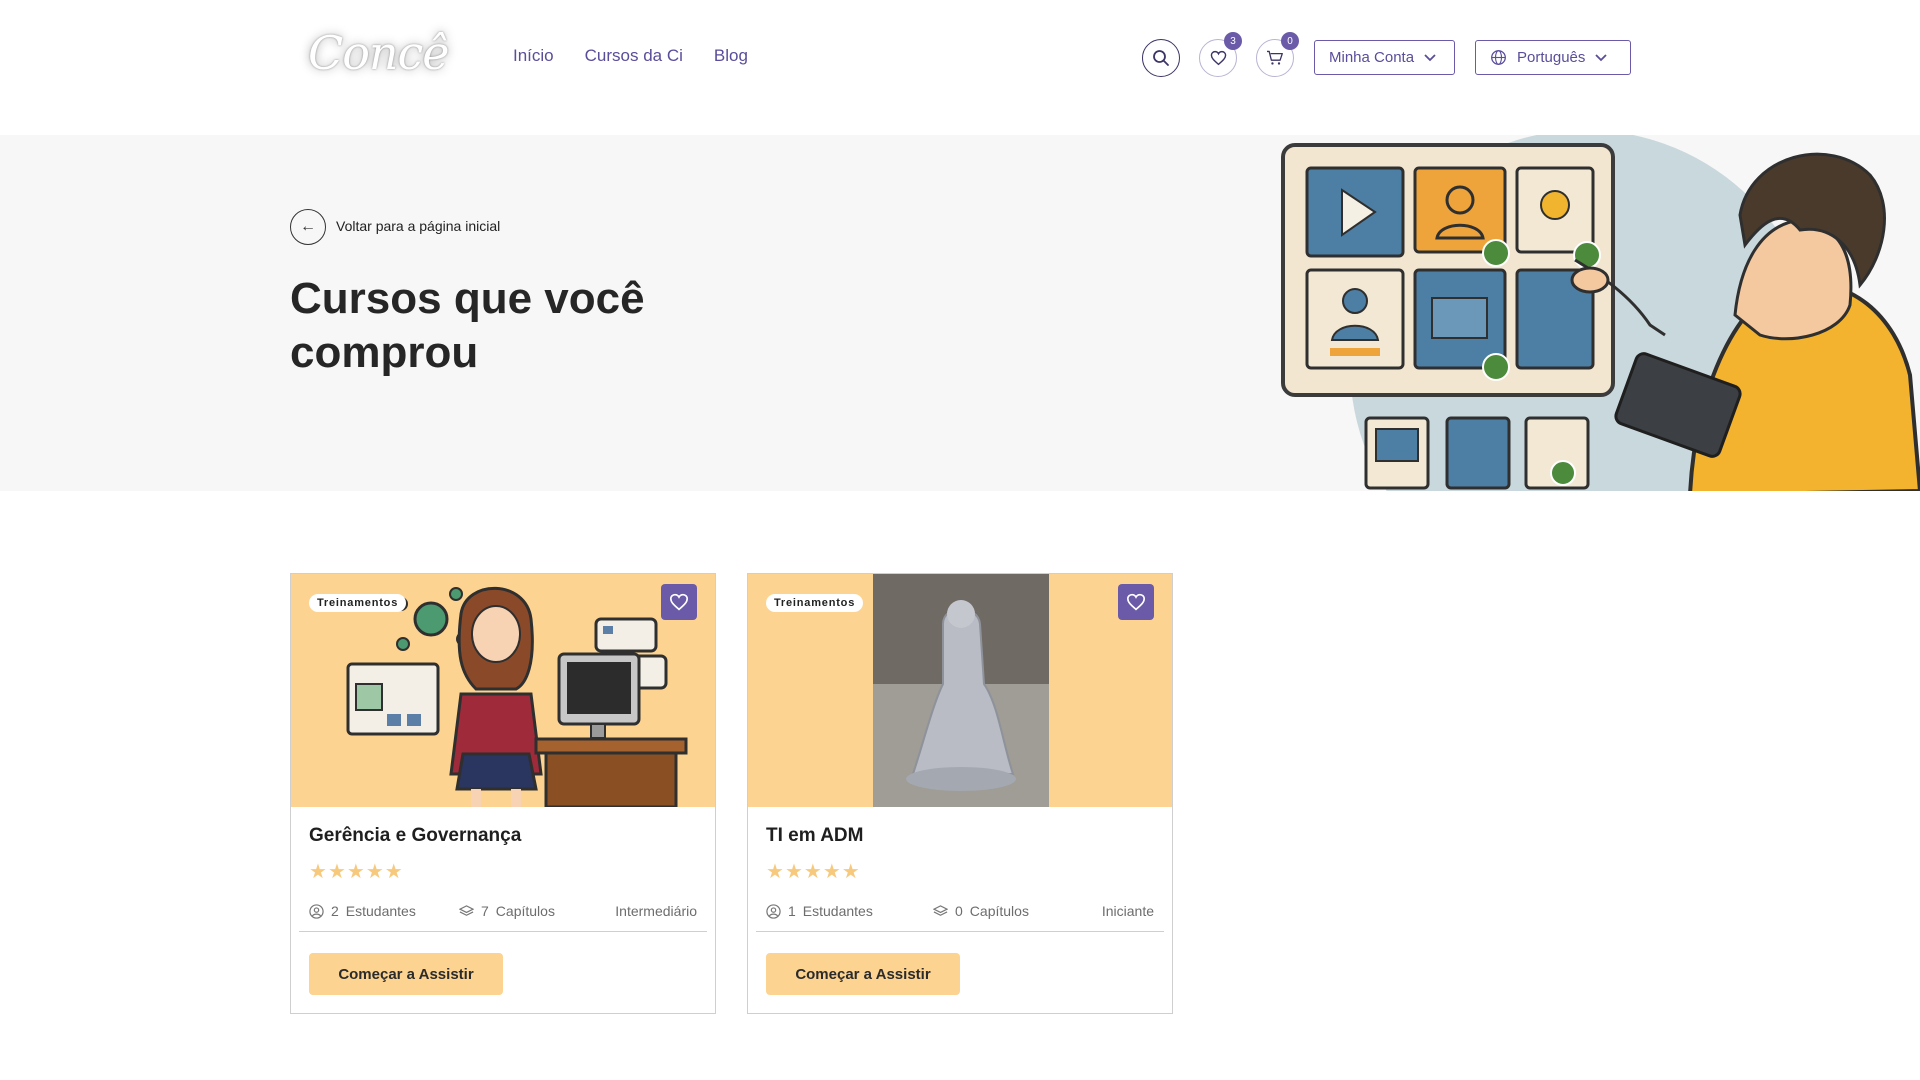 The image size is (1920, 1080). What do you see at coordinates (634, 56) in the screenshot?
I see `nav-link-cursos: Cursos da Ci` at bounding box center [634, 56].